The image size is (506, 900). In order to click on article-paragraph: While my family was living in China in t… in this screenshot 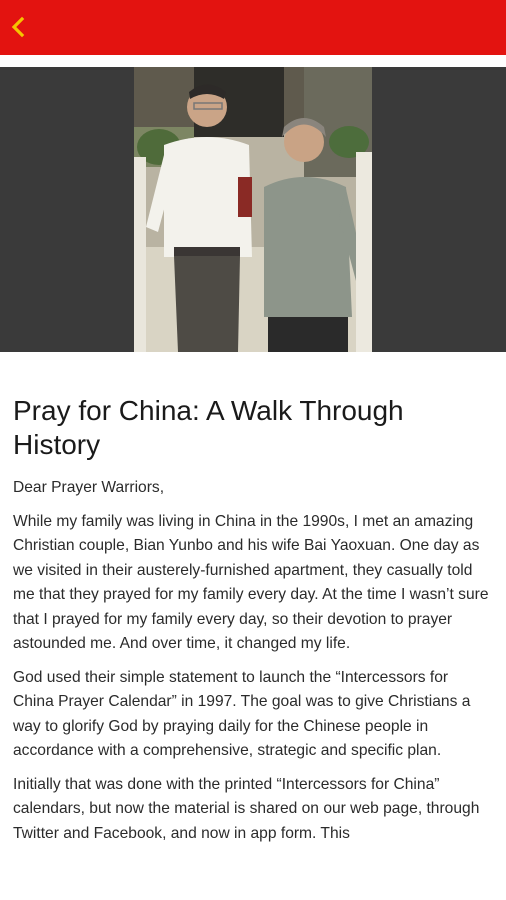, I will do `click(251, 582)`.